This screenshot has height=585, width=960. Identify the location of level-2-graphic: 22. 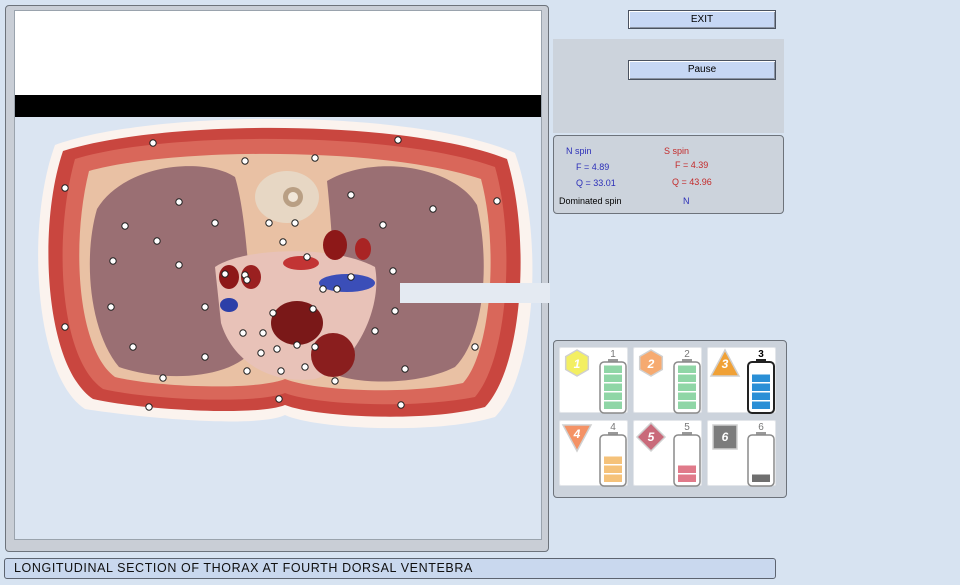
(669, 381).